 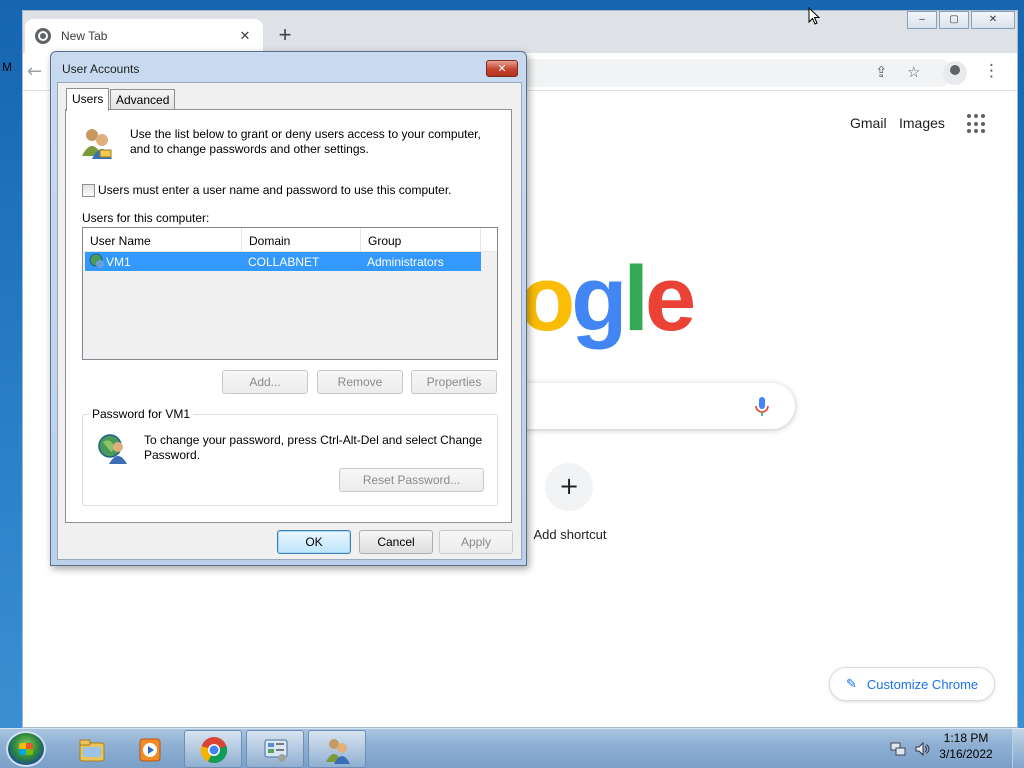 I want to click on maximize-button: ▢, so click(x=954, y=20).